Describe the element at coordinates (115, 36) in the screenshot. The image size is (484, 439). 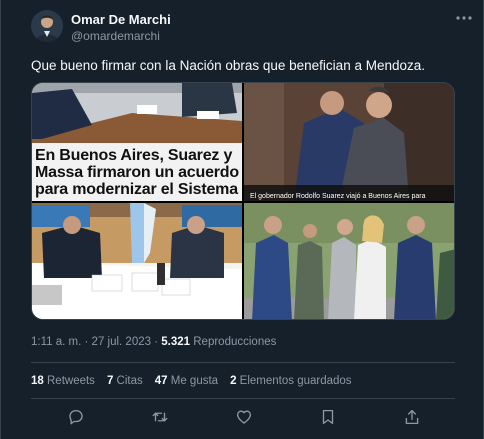
I see `author-handle: @omardemarchi` at that location.